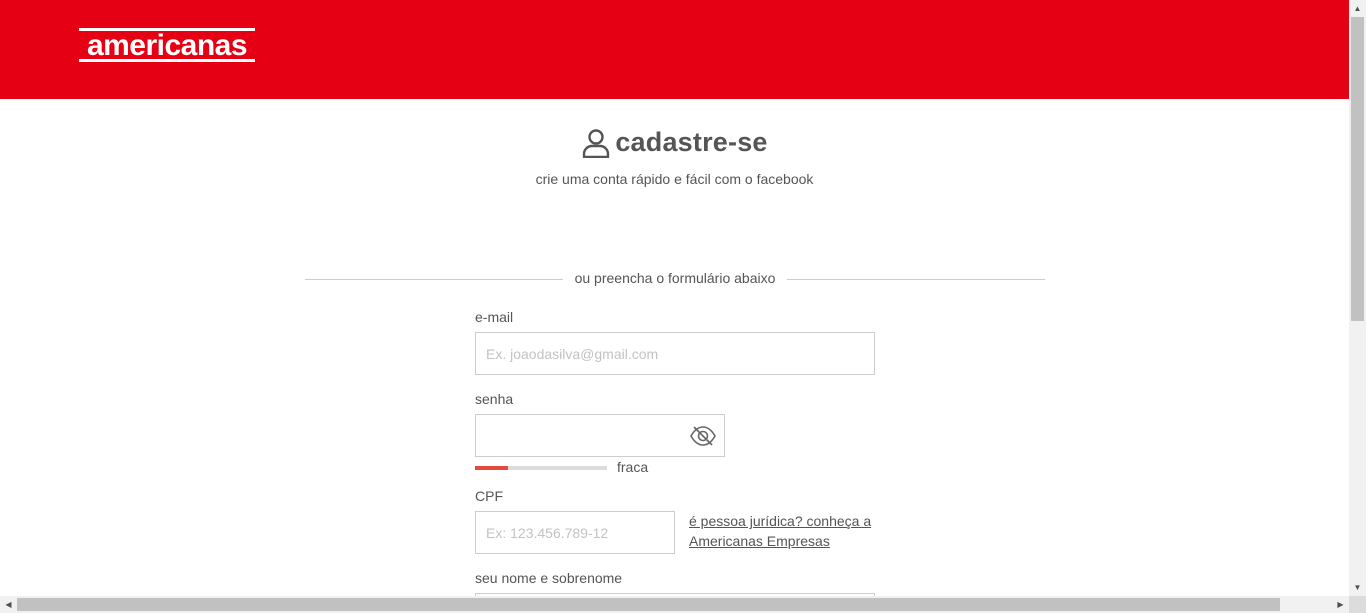  What do you see at coordinates (691, 142) in the screenshot?
I see `page-title: cadastre-se` at bounding box center [691, 142].